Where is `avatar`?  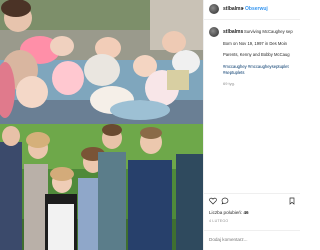
avatar is located at coordinates (214, 9).